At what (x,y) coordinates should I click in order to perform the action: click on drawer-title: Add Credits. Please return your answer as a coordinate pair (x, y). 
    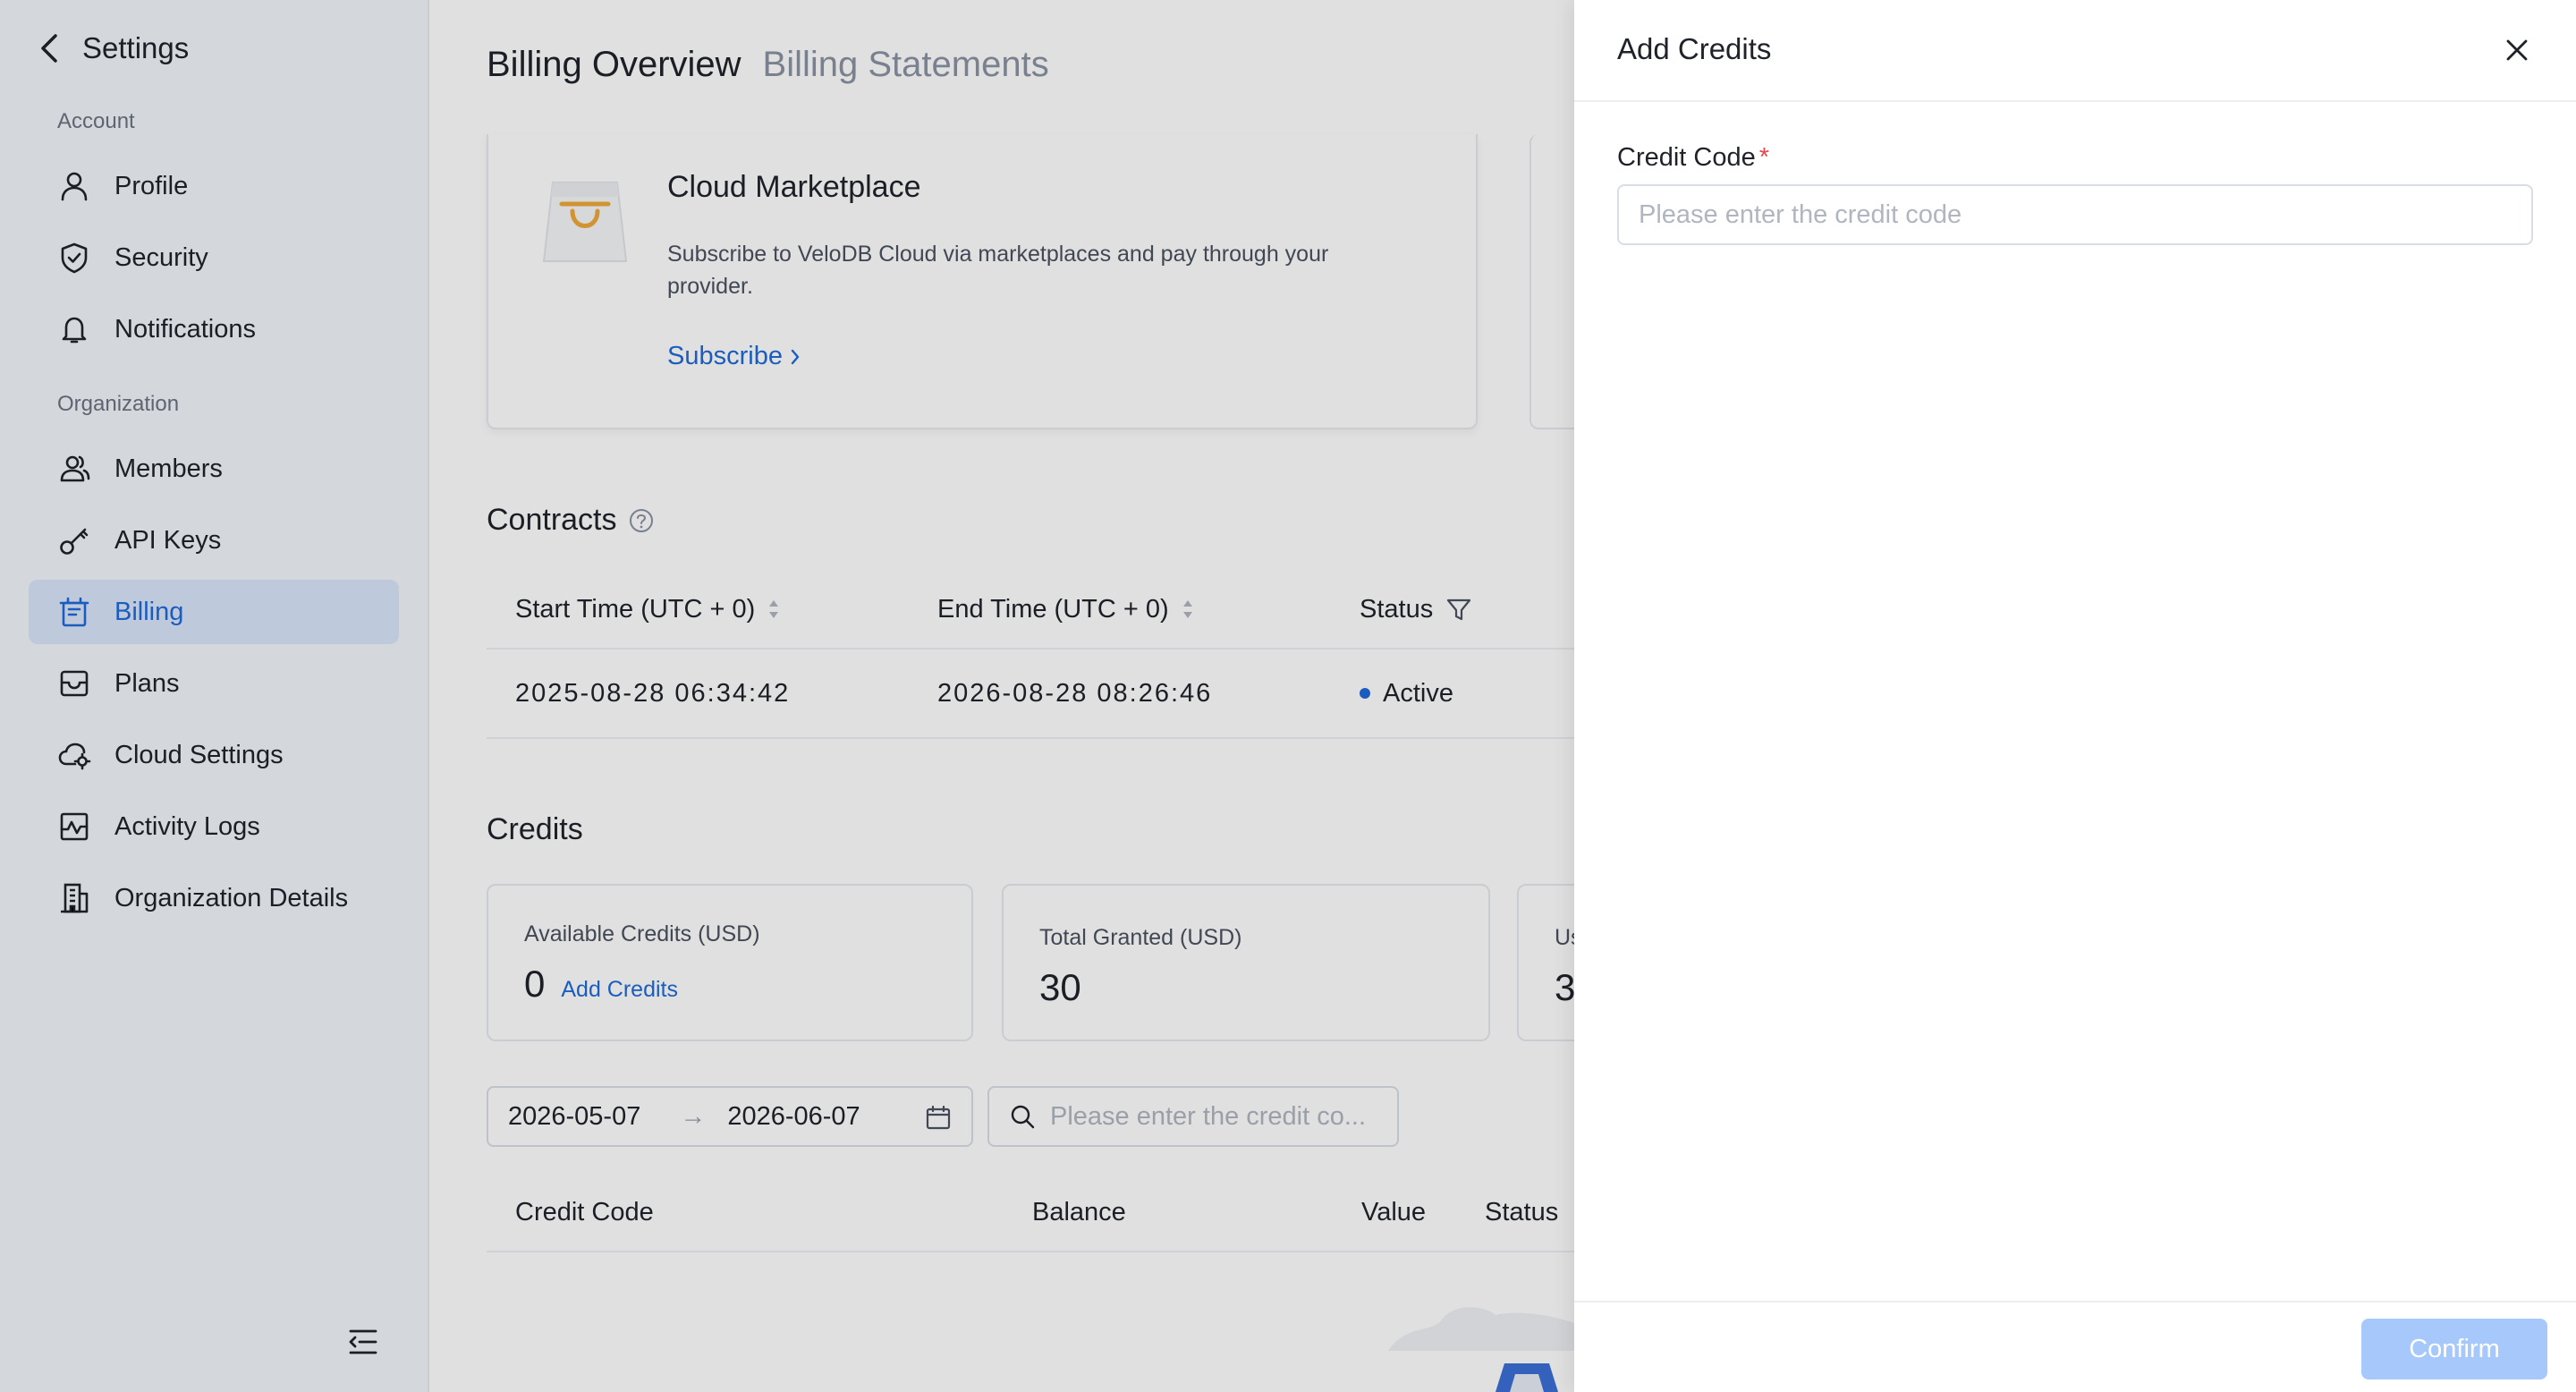
    Looking at the image, I should click on (1694, 48).